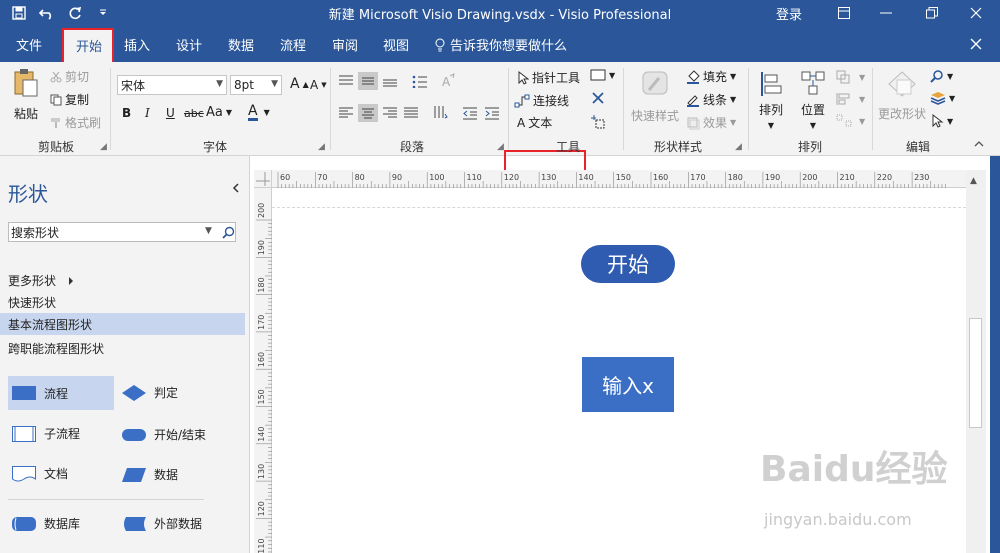 Image resolution: width=1000 pixels, height=553 pixels. Describe the element at coordinates (75, 122) in the screenshot. I see `format-painter-button: 格式刷` at that location.